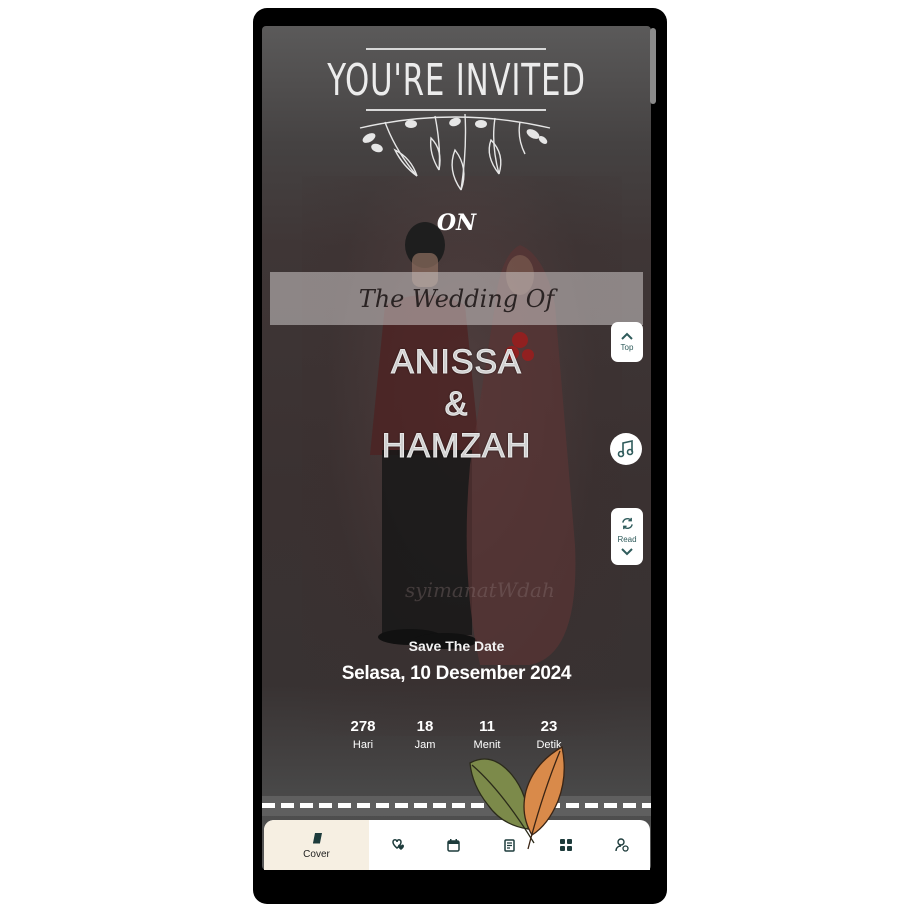 The width and height of the screenshot is (920, 917). What do you see at coordinates (316, 845) in the screenshot?
I see `nav-item-cover: Cover` at bounding box center [316, 845].